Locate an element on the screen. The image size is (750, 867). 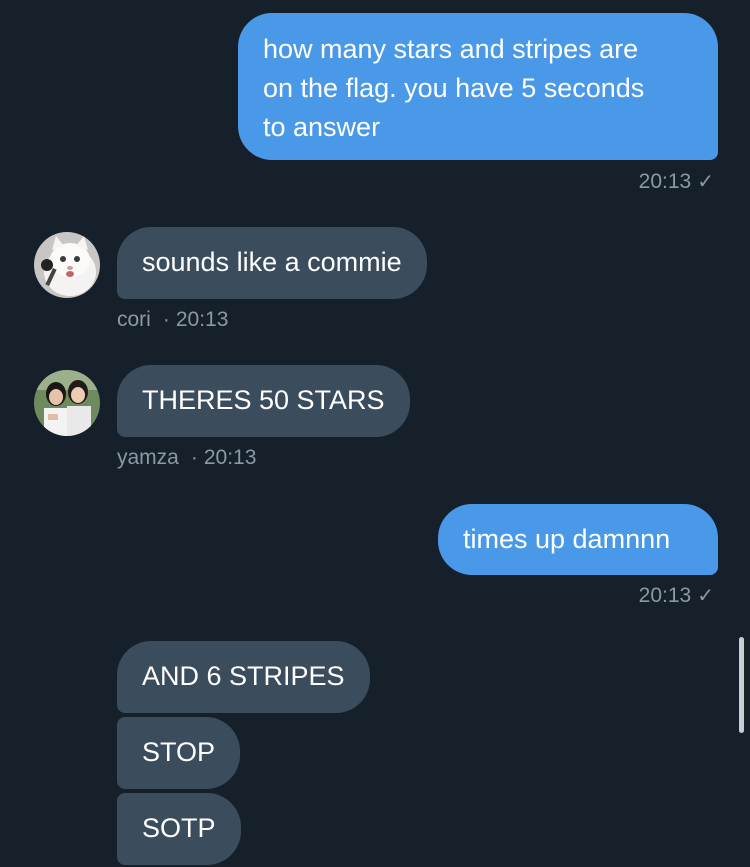
kitten-avatar-icon is located at coordinates (67, 265).